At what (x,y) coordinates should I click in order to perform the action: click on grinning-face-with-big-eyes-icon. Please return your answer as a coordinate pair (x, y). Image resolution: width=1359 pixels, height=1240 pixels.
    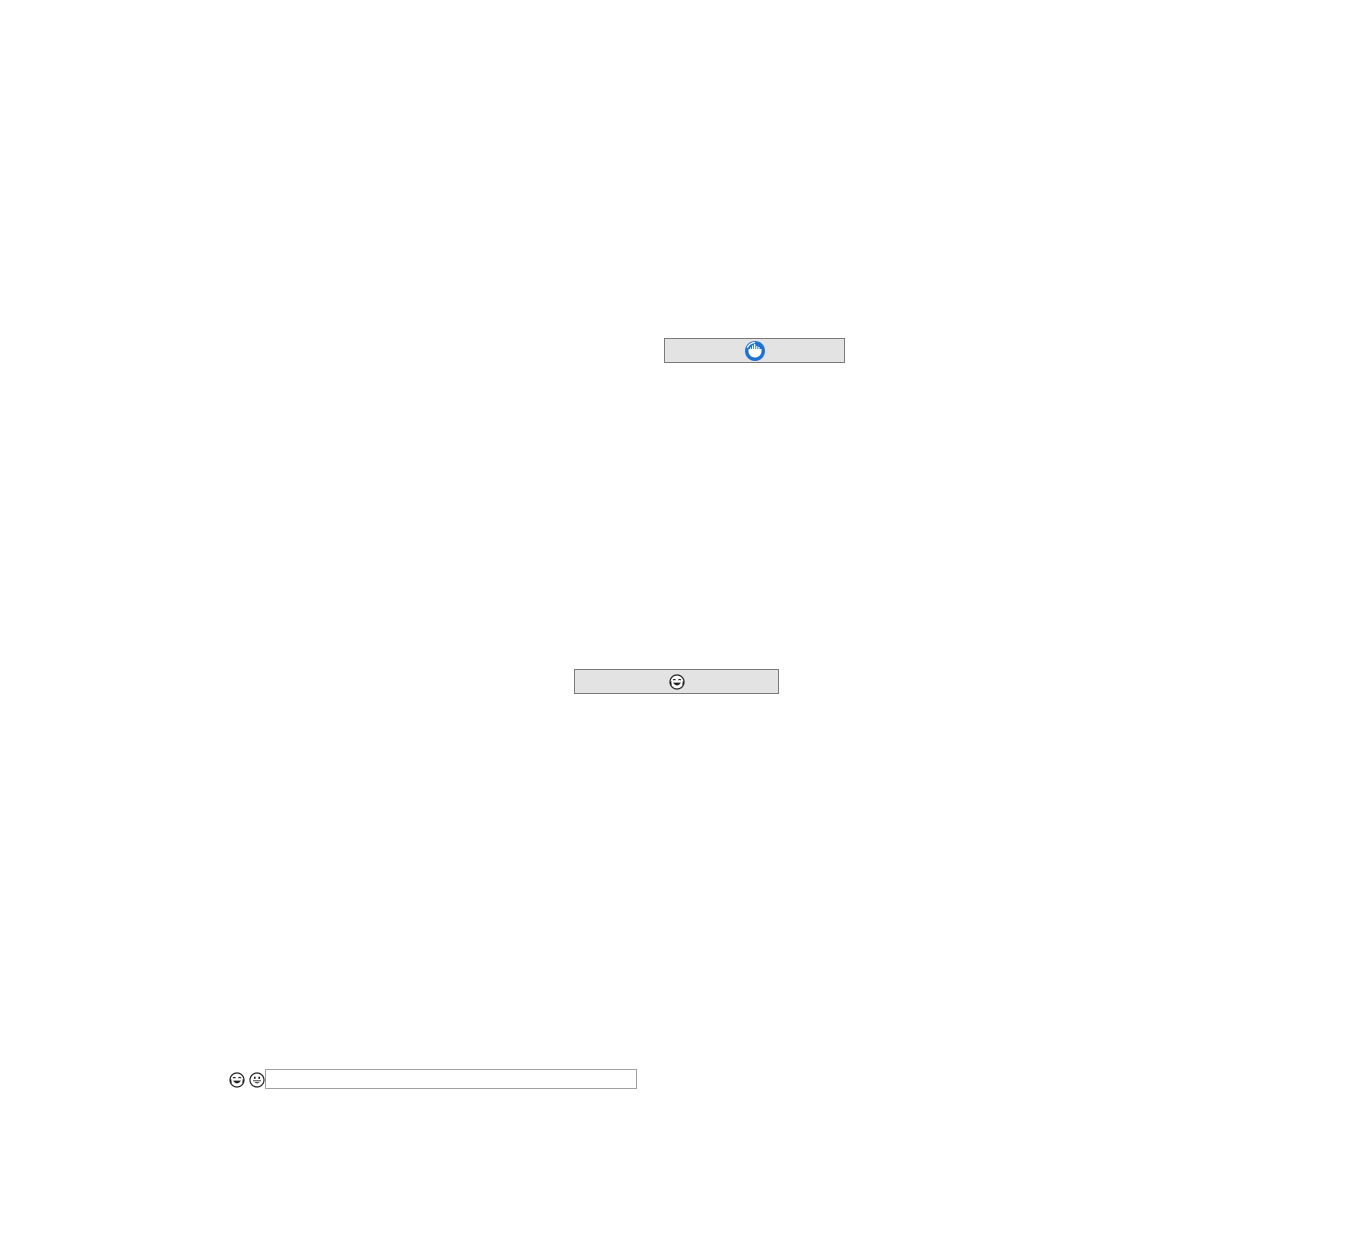
    Looking at the image, I should click on (257, 1080).